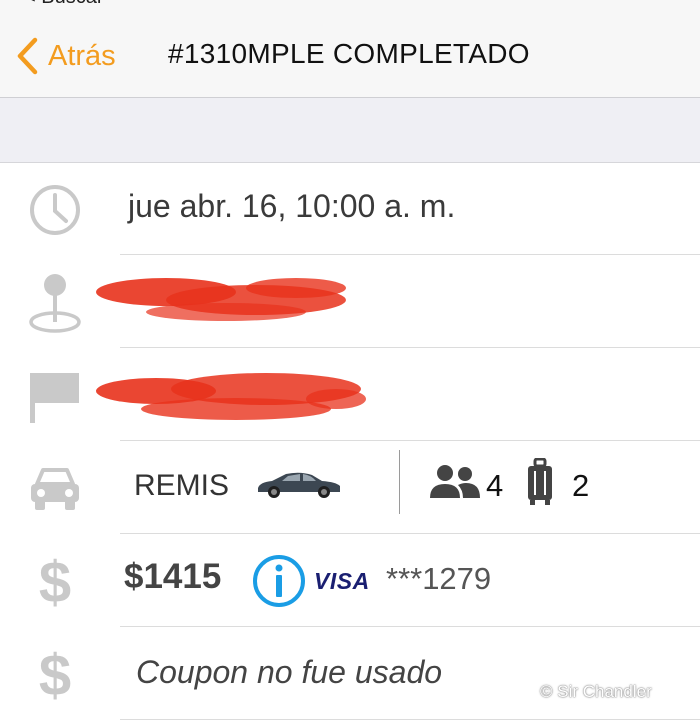 The height and width of the screenshot is (726, 700). I want to click on page-title: #1310MPLE COMPLETADO, so click(349, 53).